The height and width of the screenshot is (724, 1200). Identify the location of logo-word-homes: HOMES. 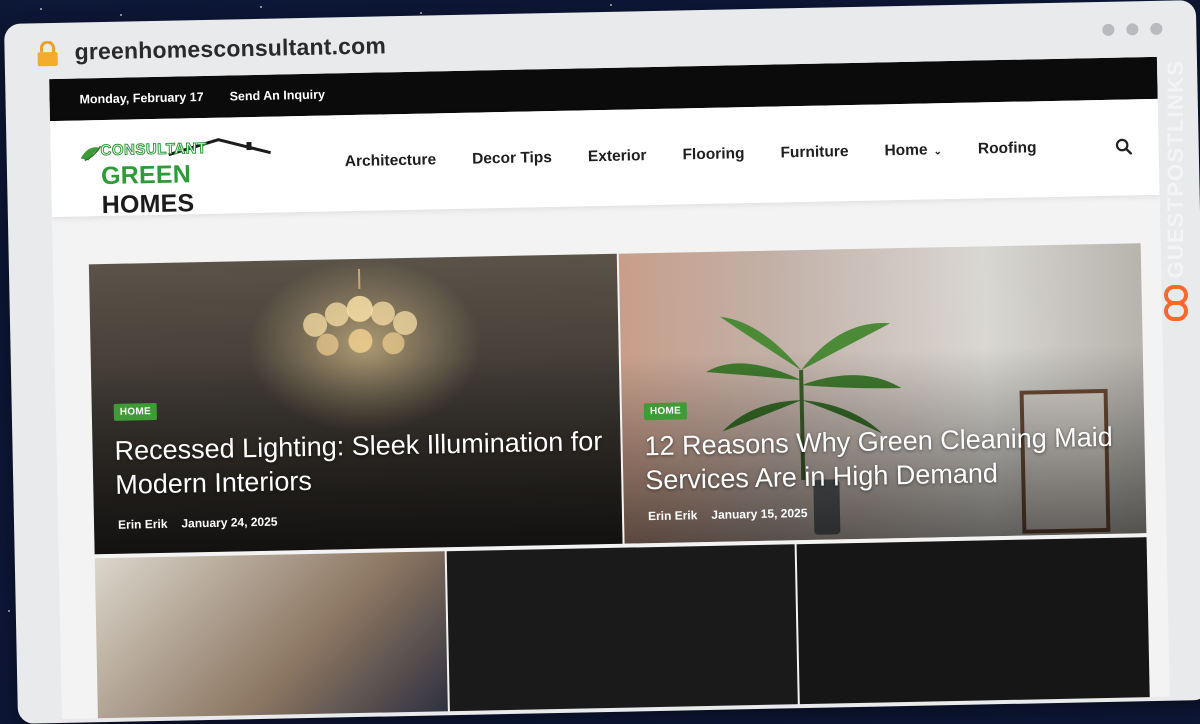
(147, 204).